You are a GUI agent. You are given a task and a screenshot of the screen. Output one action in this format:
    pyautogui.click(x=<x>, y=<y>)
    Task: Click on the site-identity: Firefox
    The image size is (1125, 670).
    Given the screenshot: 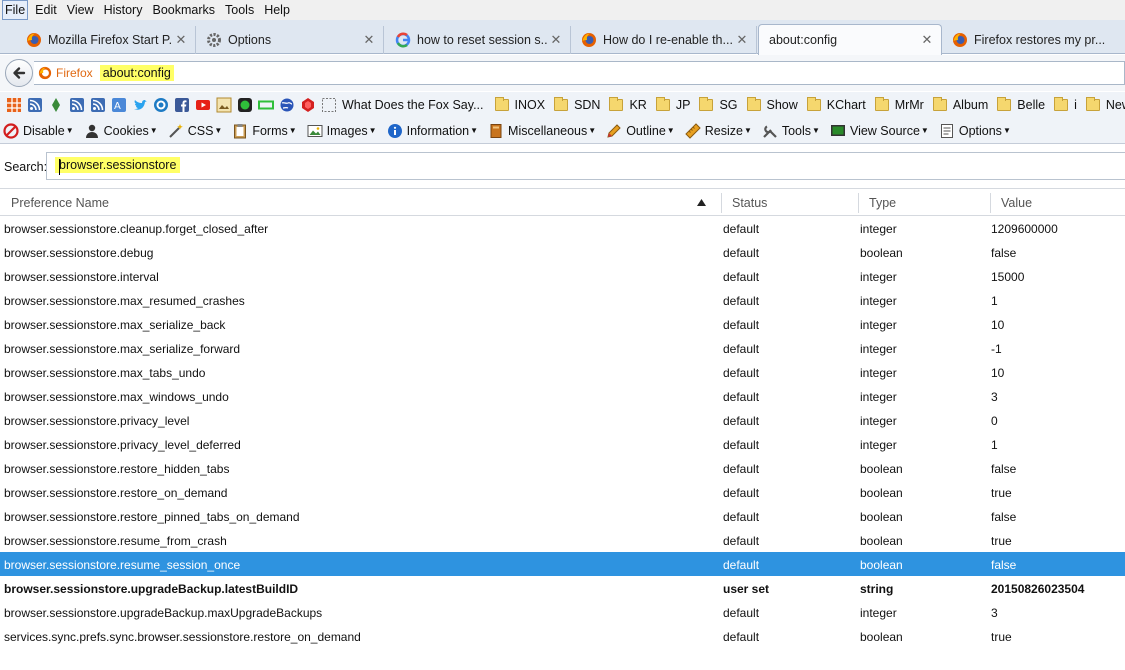 What is the action you would take?
    pyautogui.click(x=63, y=73)
    